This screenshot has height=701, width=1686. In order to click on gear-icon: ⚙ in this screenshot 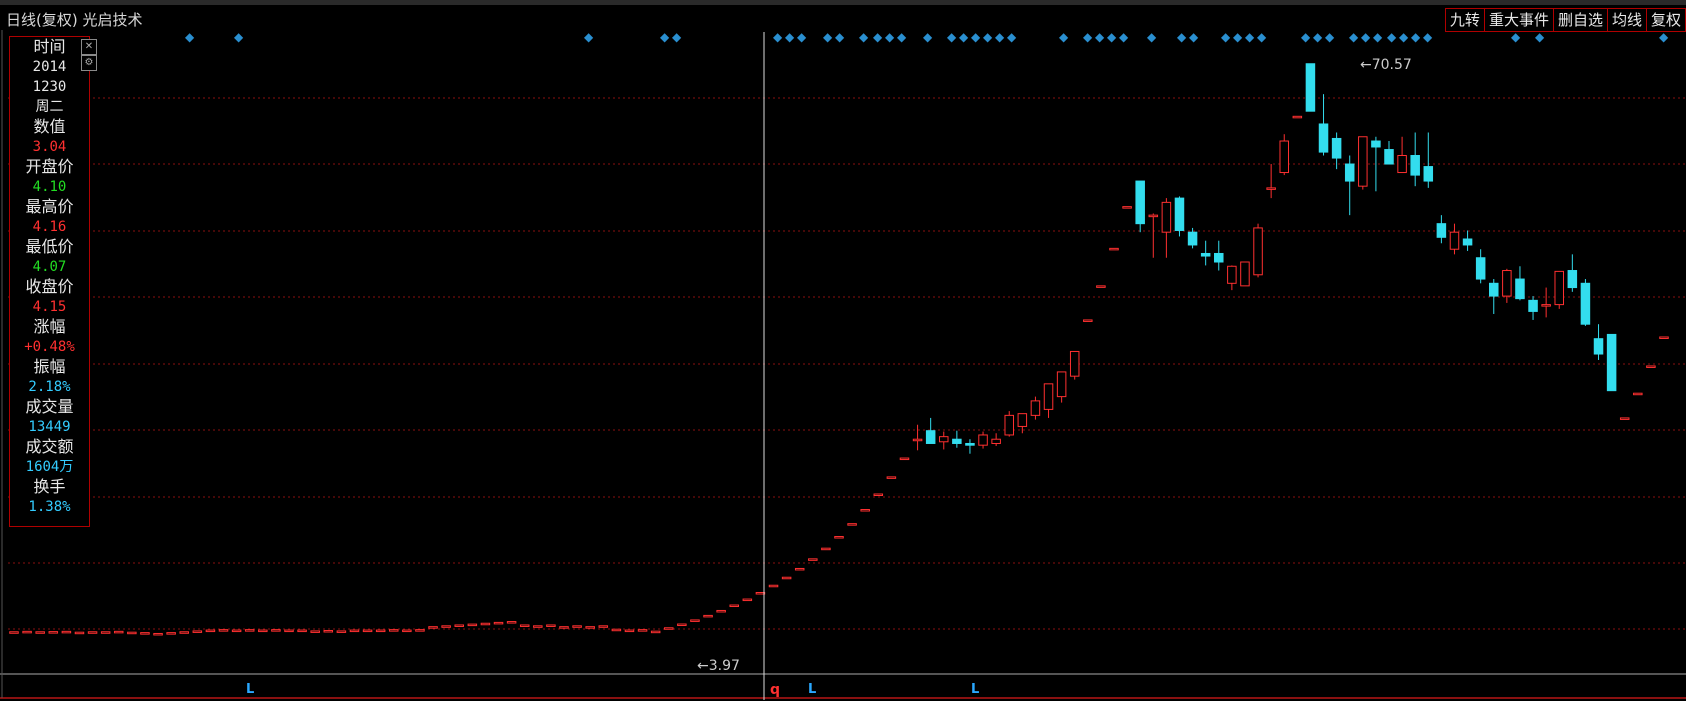, I will do `click(89, 63)`.